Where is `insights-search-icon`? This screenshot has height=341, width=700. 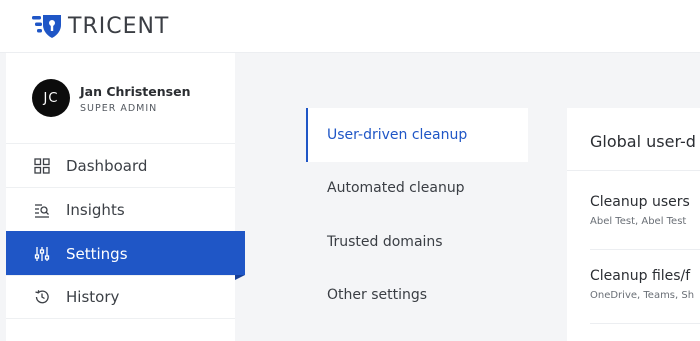
insights-search-icon is located at coordinates (42, 210).